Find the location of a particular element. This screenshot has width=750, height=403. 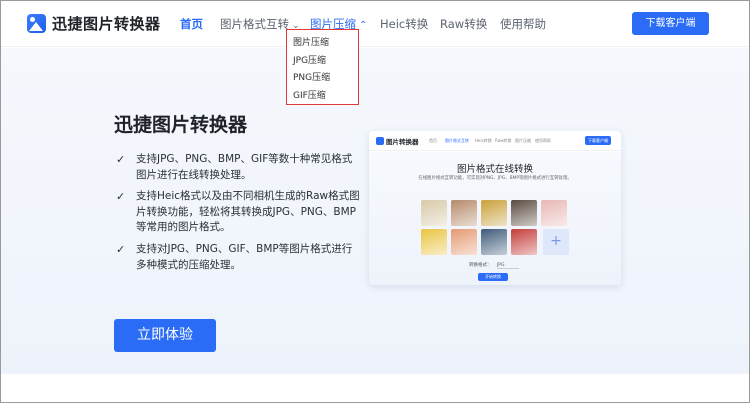

feature-item: ✓ 支持JPG、PNG、BMP、GIF等数十种常见格式图片进行在线转换处理。 is located at coordinates (239, 167).